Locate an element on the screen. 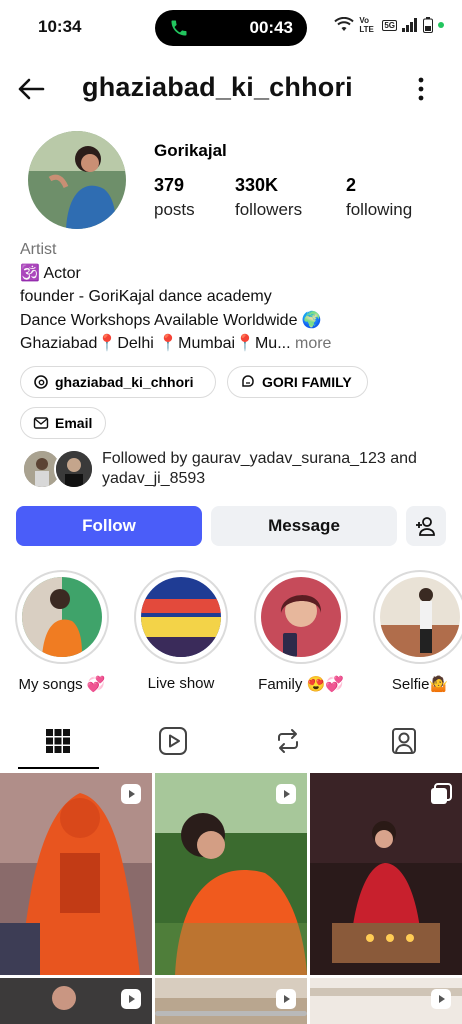 This screenshot has height=1024, width=462. notification-dot is located at coordinates (441, 25).